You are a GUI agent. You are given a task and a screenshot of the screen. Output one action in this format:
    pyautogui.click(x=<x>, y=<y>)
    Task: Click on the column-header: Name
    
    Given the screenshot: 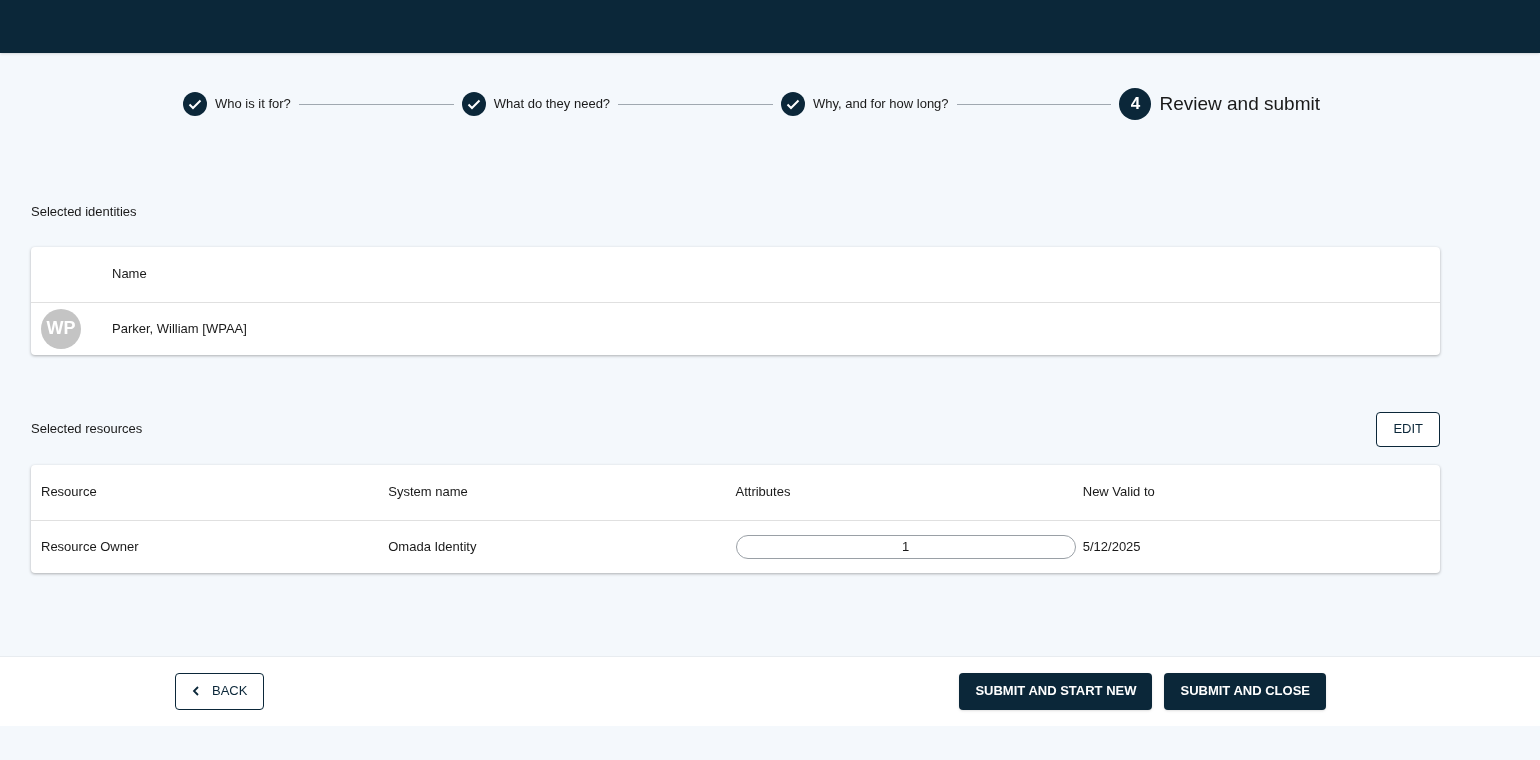 What is the action you would take?
    pyautogui.click(x=129, y=274)
    